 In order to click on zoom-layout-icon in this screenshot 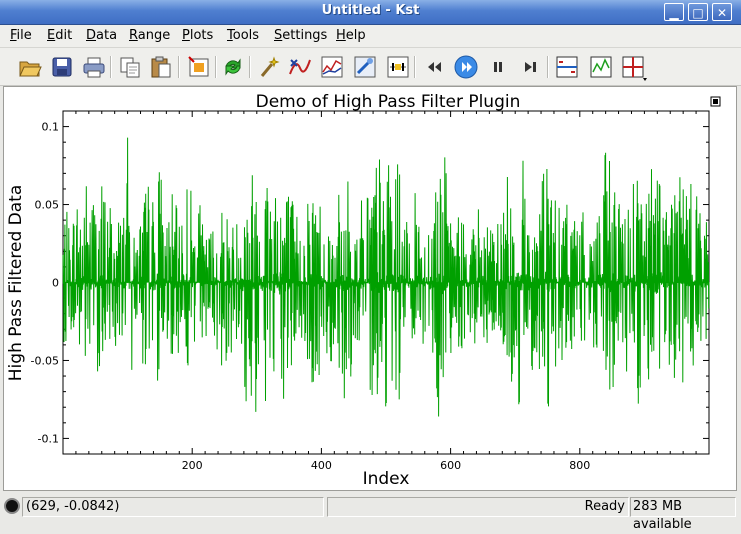, I will do `click(567, 67)`.